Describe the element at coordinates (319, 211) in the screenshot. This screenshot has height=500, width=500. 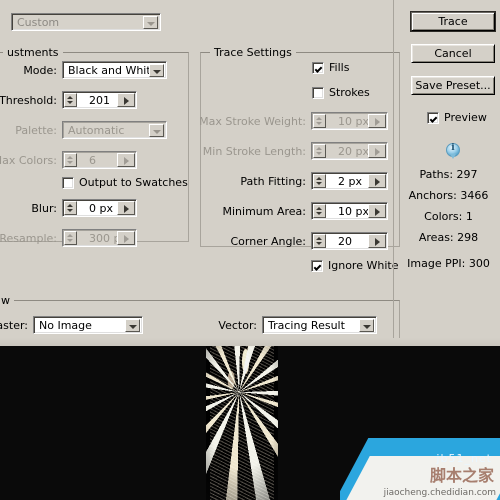
I see `minimum-area-stepper` at that location.